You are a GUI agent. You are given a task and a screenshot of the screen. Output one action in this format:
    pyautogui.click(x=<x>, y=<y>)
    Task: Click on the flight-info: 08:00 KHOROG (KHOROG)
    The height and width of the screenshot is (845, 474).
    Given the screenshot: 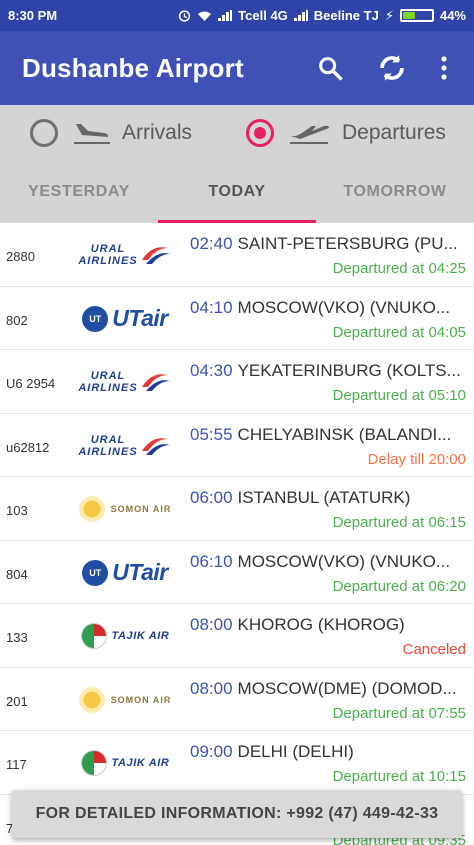 What is the action you would take?
    pyautogui.click(x=330, y=625)
    